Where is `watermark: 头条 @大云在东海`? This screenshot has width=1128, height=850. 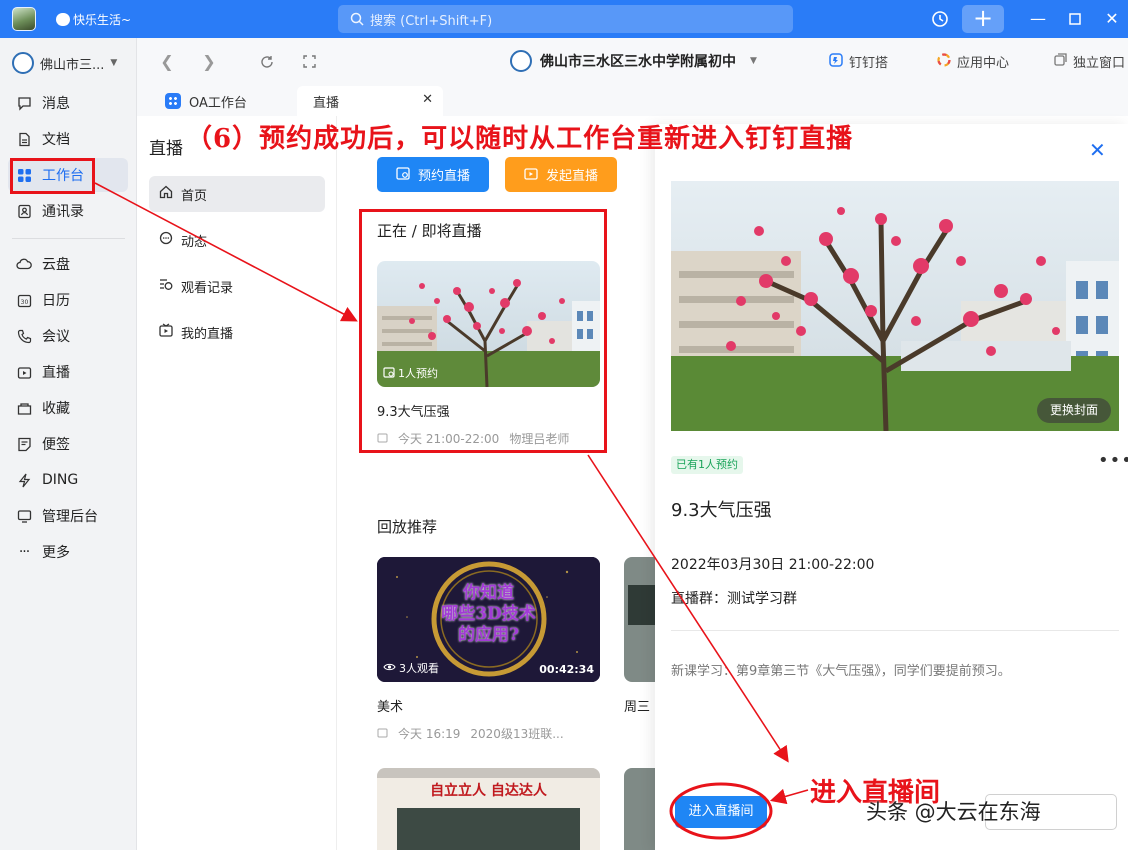 watermark: 头条 @大云在东海 is located at coordinates (953, 812).